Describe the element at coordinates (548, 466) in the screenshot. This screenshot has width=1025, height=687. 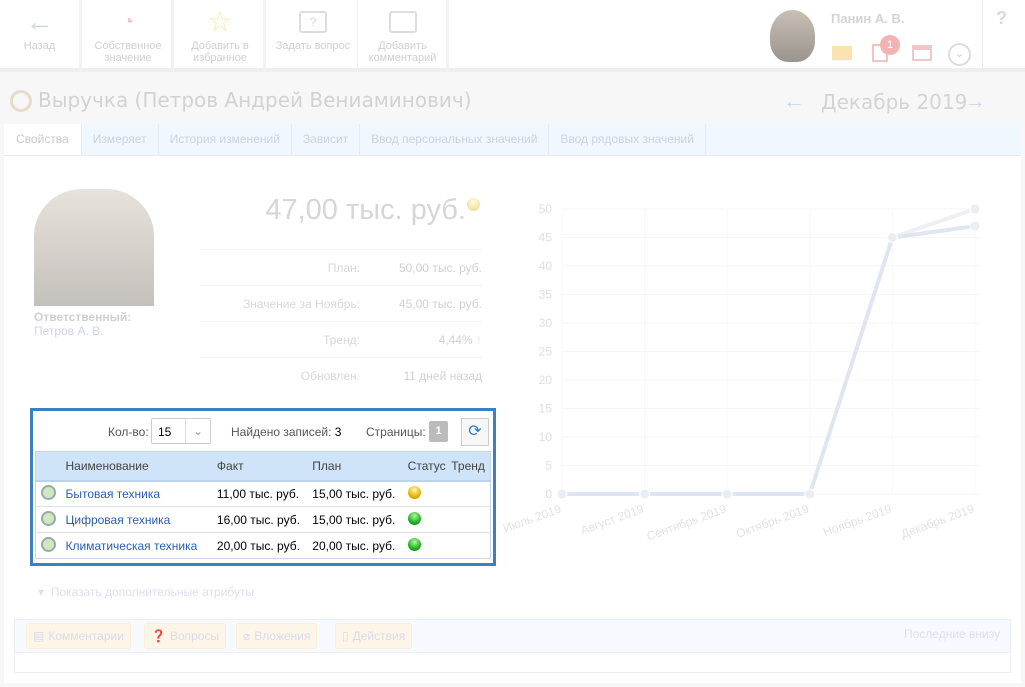
I see `y-tick-label: 5` at that location.